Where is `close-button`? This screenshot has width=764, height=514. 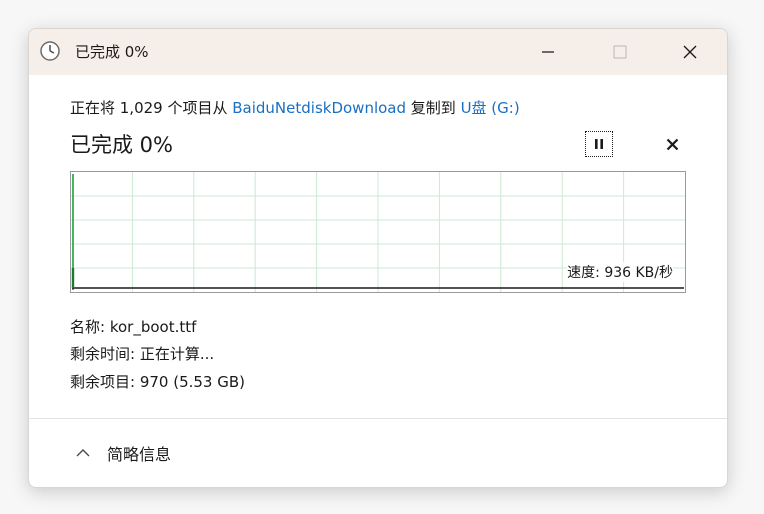 close-button is located at coordinates (690, 52).